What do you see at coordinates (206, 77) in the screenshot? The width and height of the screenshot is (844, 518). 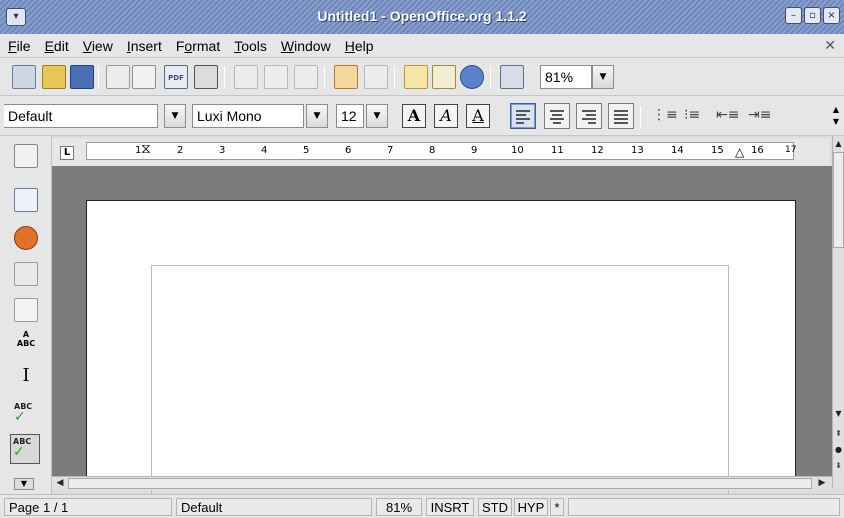 I see `print-icon` at bounding box center [206, 77].